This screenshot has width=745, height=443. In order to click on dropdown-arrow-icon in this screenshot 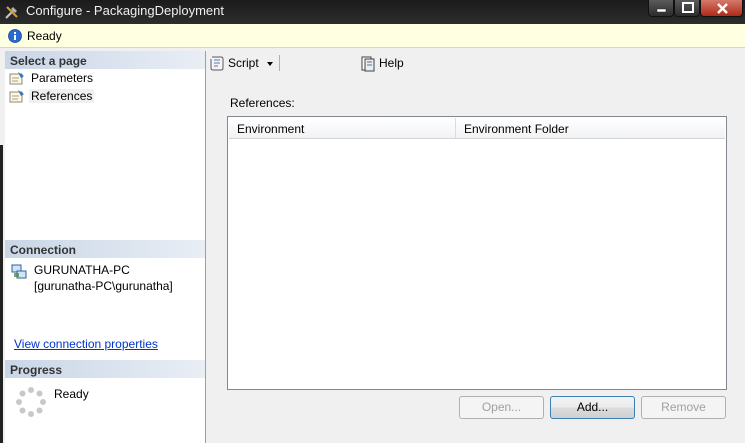, I will do `click(270, 64)`.